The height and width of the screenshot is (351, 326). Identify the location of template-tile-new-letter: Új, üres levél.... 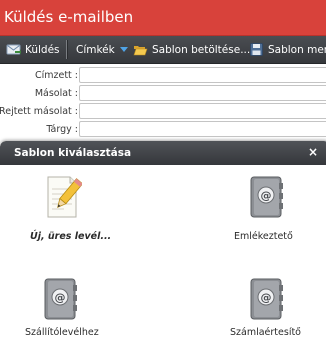
(70, 208).